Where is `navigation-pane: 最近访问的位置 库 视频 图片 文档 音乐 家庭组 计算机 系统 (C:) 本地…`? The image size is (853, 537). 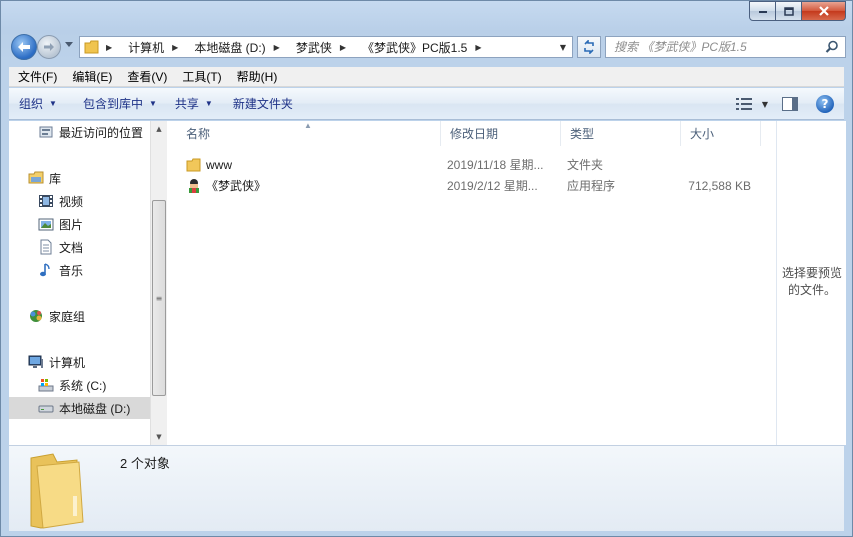
navigation-pane: 最近访问的位置 库 视频 图片 文档 音乐 家庭组 计算机 系统 (C:) 本地… is located at coordinates (88, 283).